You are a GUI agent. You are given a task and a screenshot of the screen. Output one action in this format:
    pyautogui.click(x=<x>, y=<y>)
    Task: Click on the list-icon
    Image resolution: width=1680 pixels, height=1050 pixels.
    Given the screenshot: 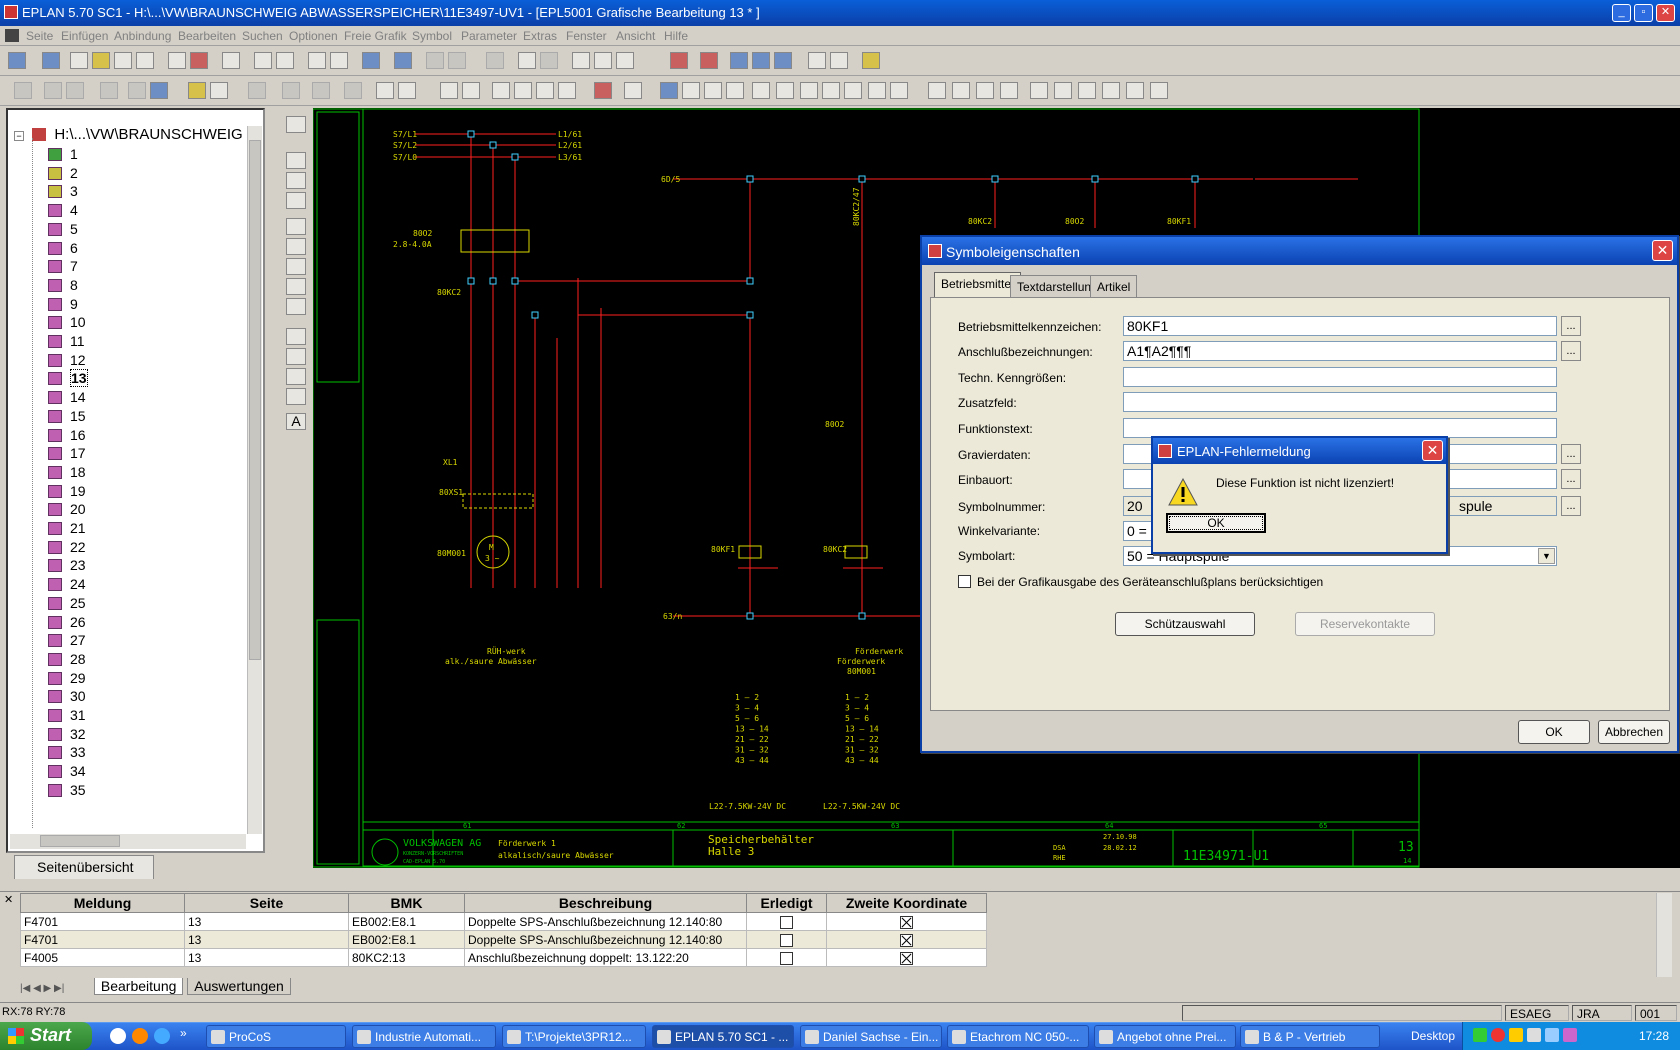 What is the action you would take?
    pyautogui.click(x=457, y=60)
    